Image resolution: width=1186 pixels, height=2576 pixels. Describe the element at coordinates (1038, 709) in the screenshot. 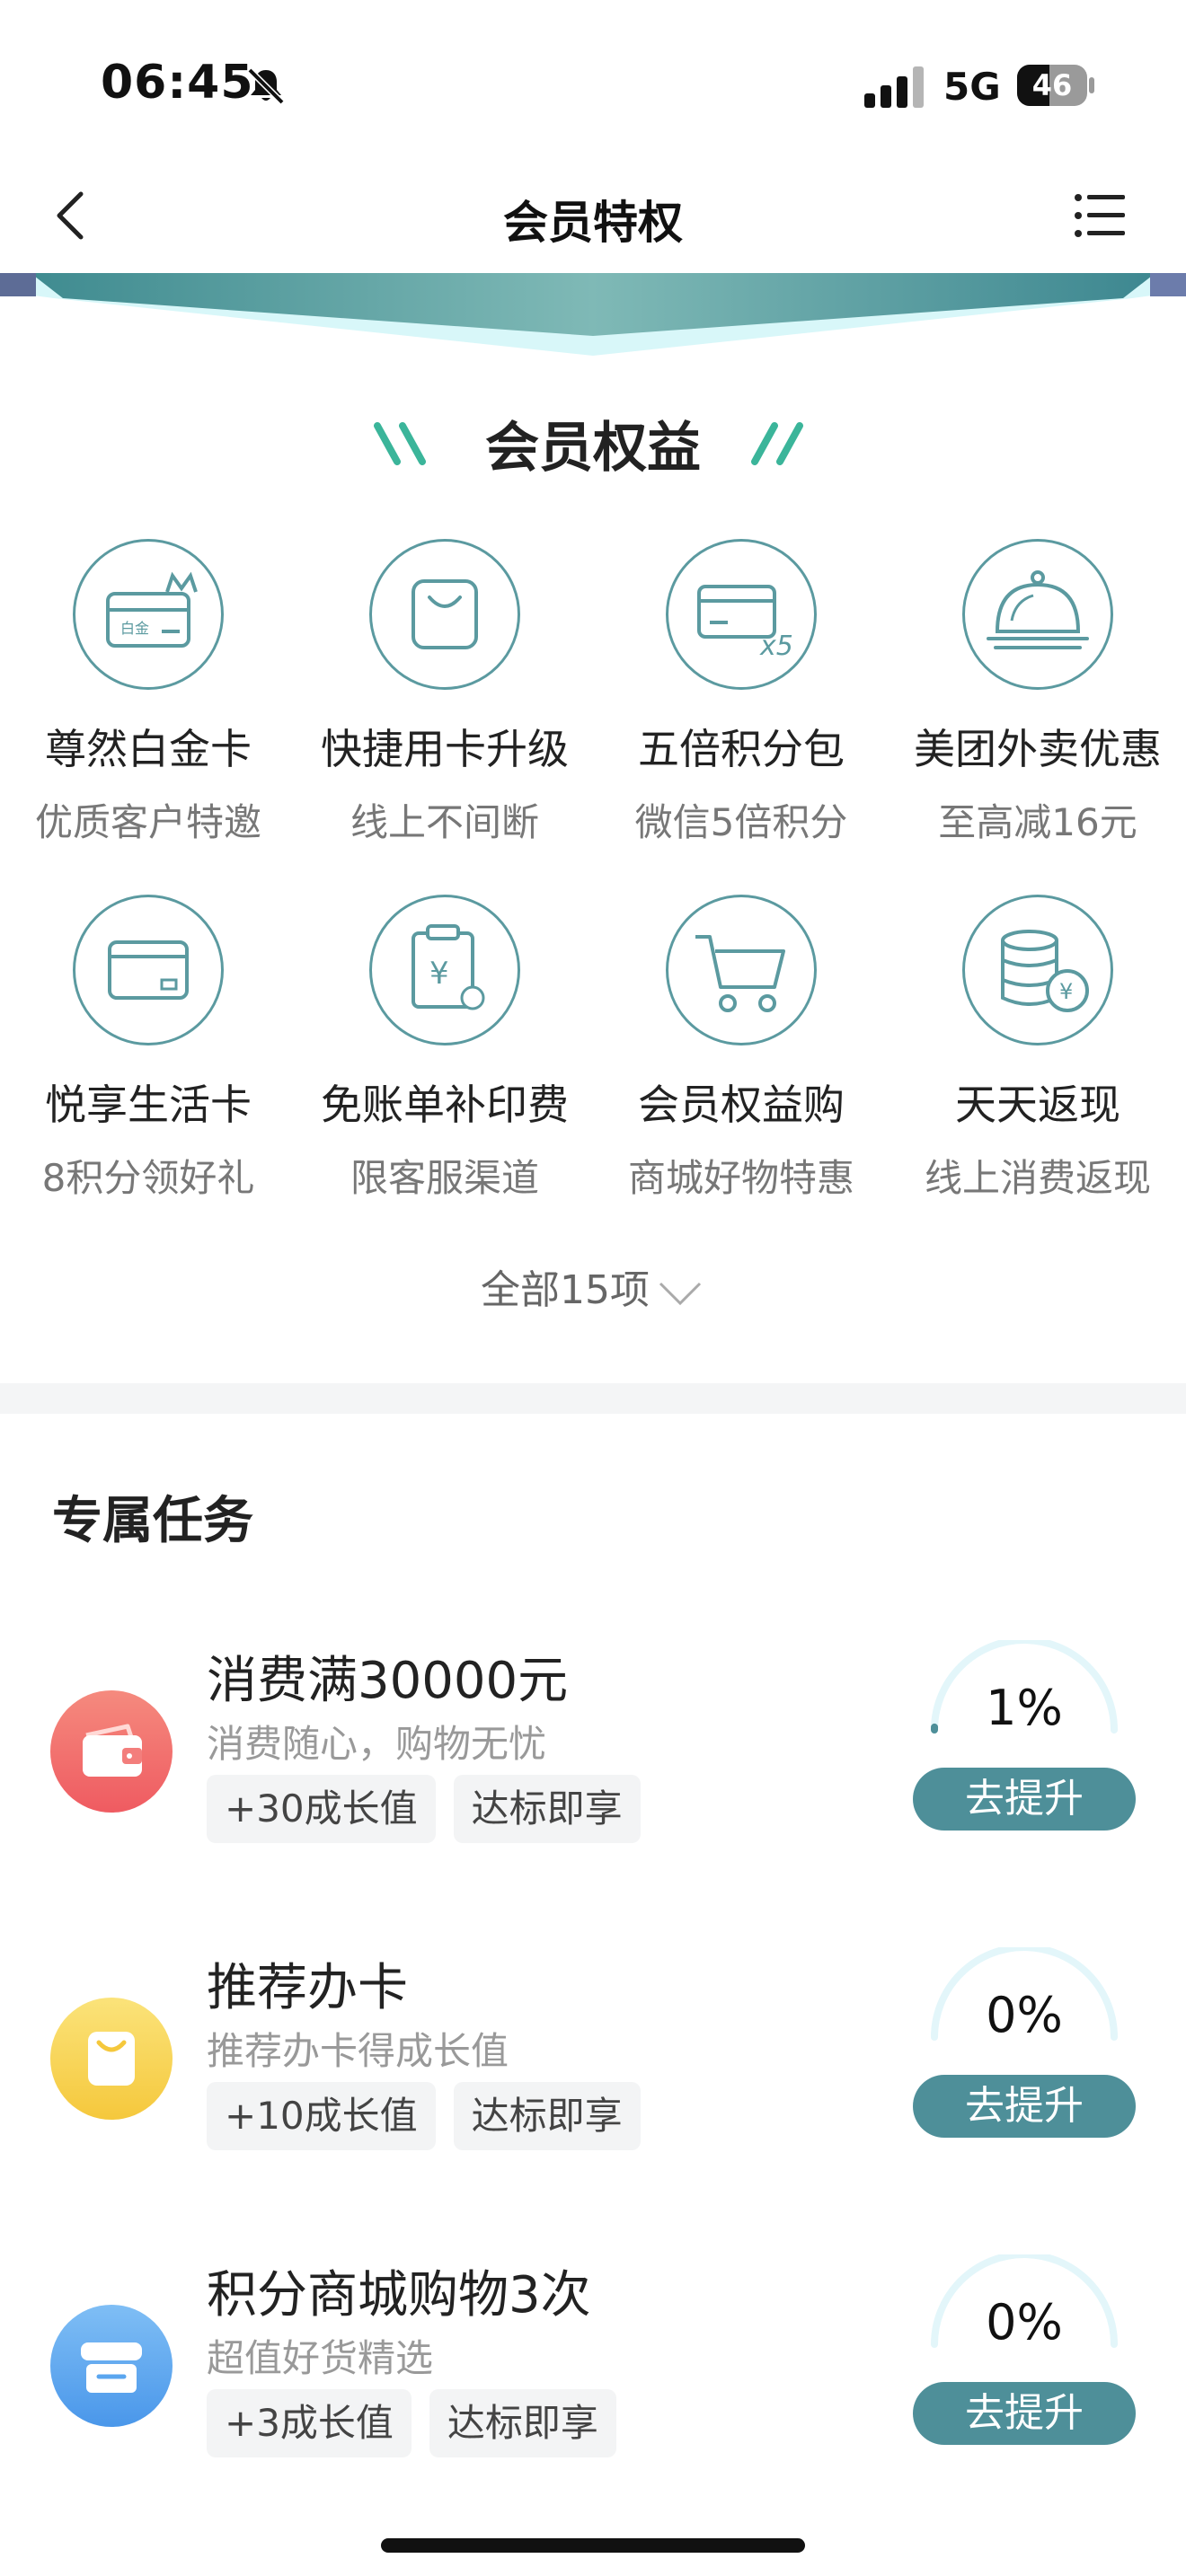

I see `benefit-meituan: 美团外卖优惠 至高减16元` at that location.